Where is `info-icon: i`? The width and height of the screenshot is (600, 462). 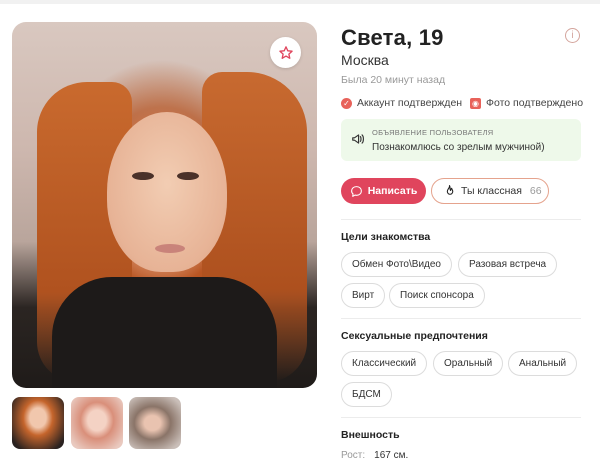 info-icon: i is located at coordinates (572, 35).